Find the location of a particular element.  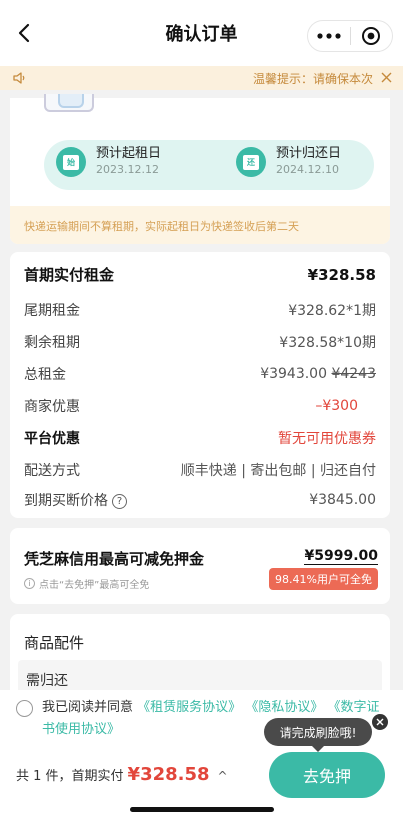

shipping-tip: 快递运输期间不算租期，实际起租日为快递签收后第二天 is located at coordinates (200, 225).